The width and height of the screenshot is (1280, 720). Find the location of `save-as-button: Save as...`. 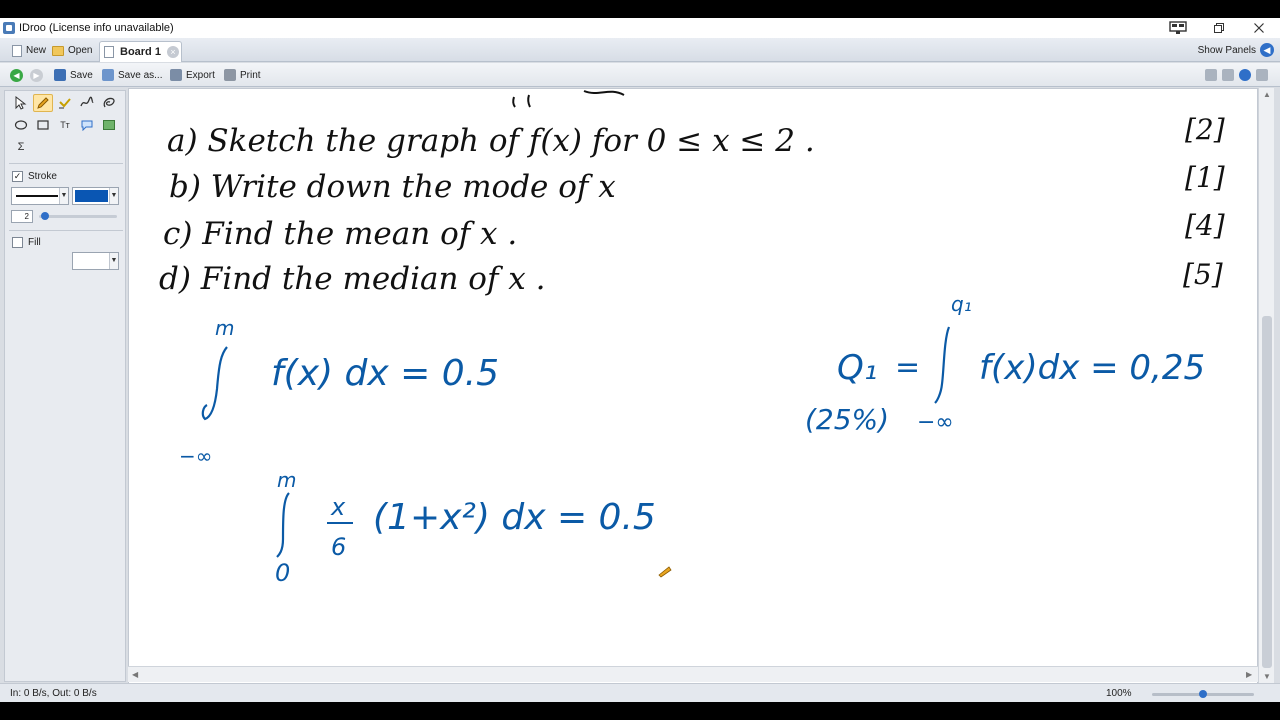

save-as-button: Save as... is located at coordinates (132, 75).